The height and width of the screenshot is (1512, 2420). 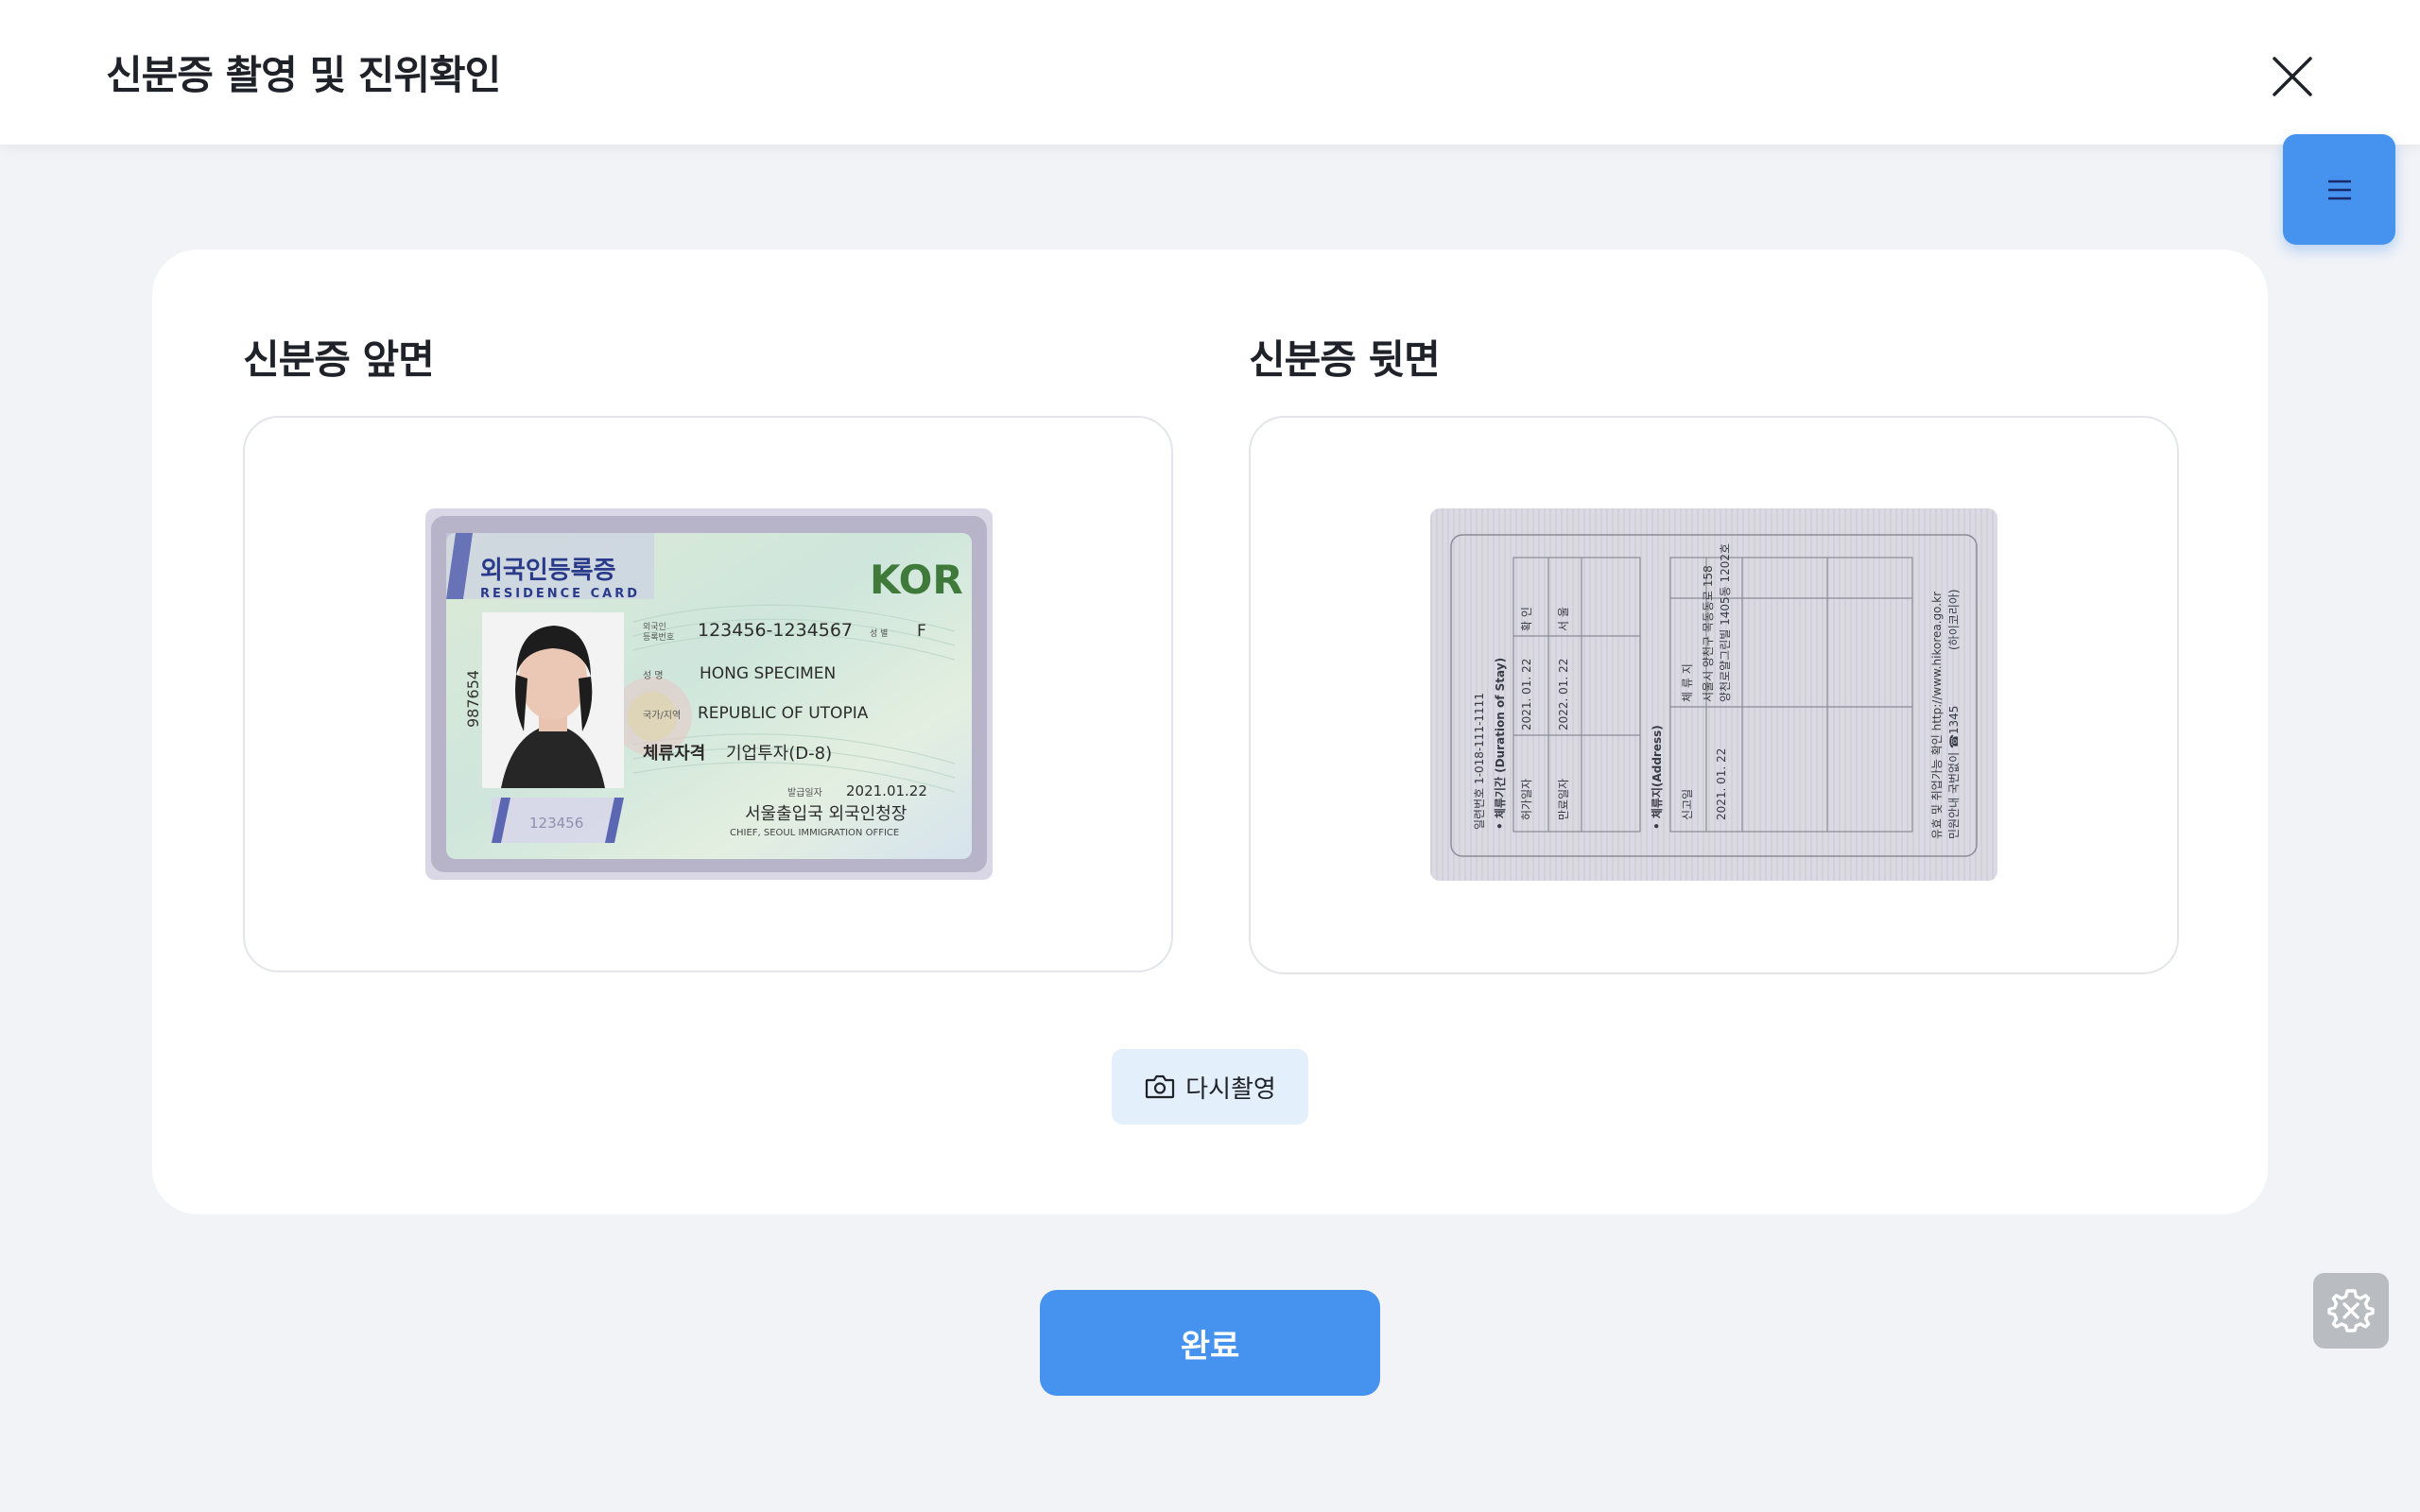 I want to click on close-button, so click(x=2292, y=76).